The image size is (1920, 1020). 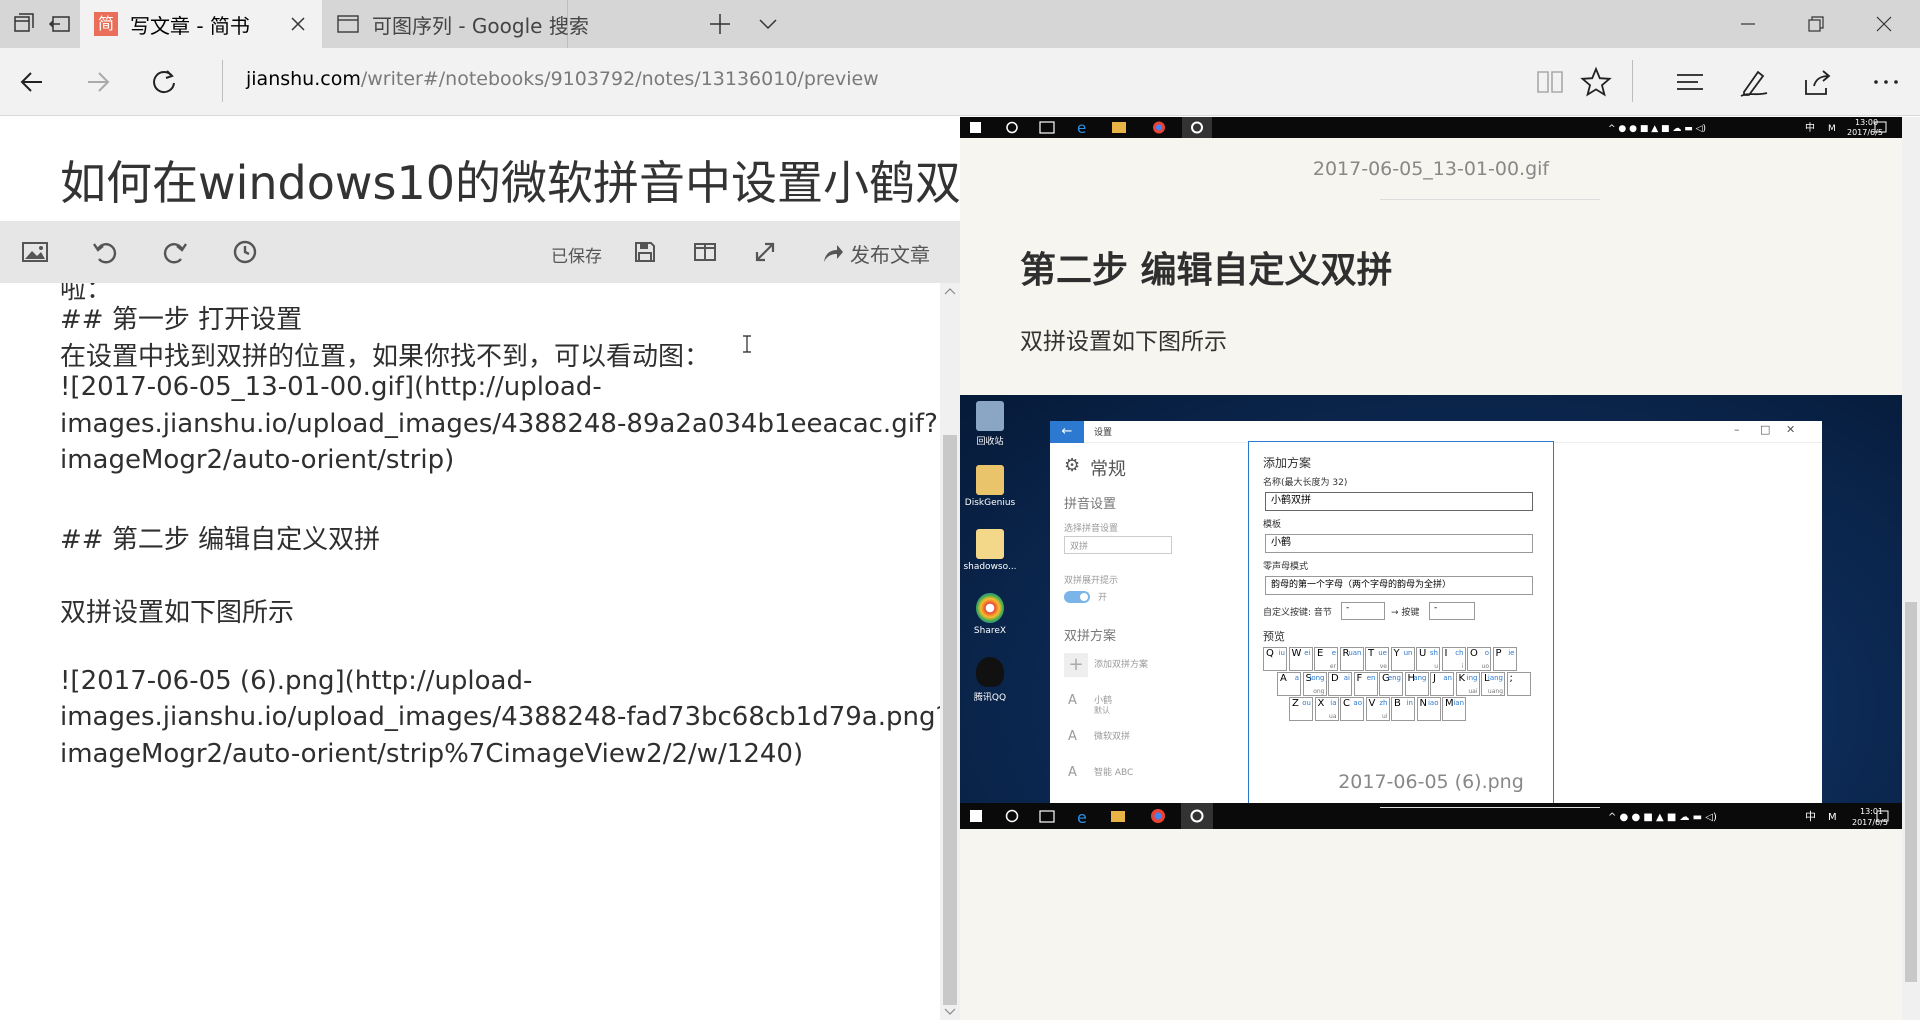 What do you see at coordinates (257, 460) in the screenshot?
I see `editor-line: imageMogr2/auto-orient/strip)` at bounding box center [257, 460].